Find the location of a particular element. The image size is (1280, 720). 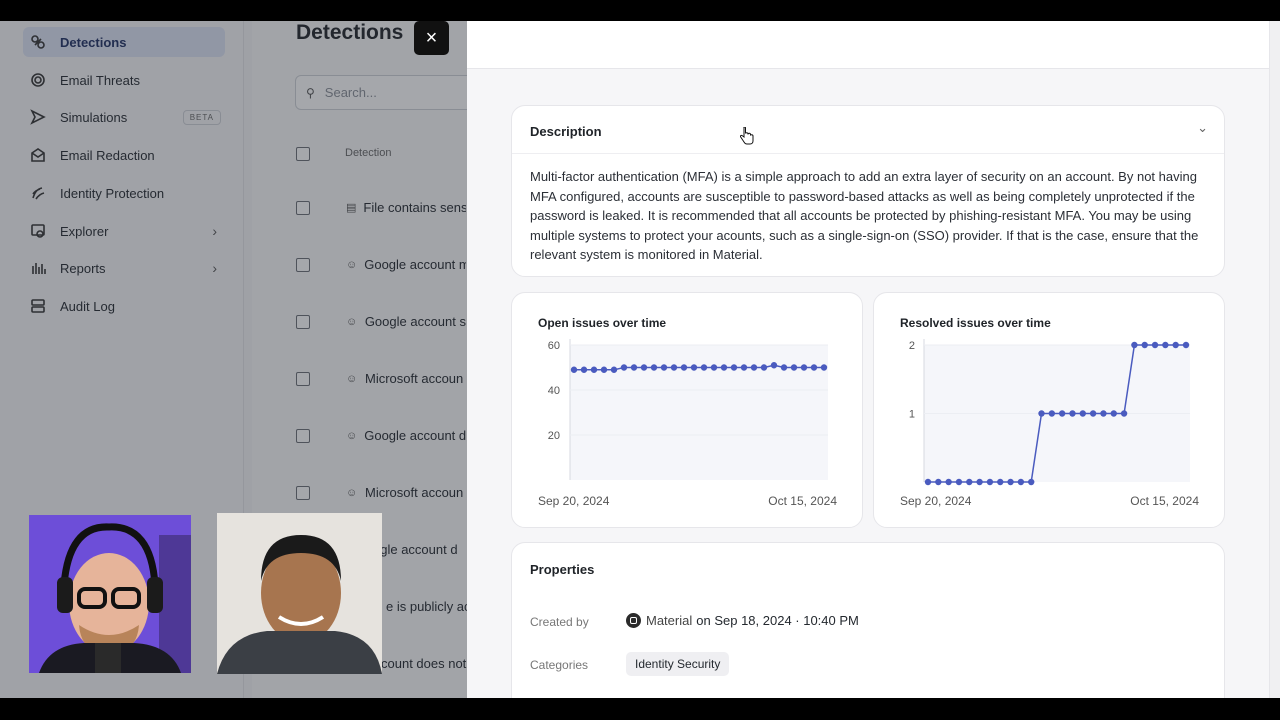

participant-2-image is located at coordinates (299, 593).